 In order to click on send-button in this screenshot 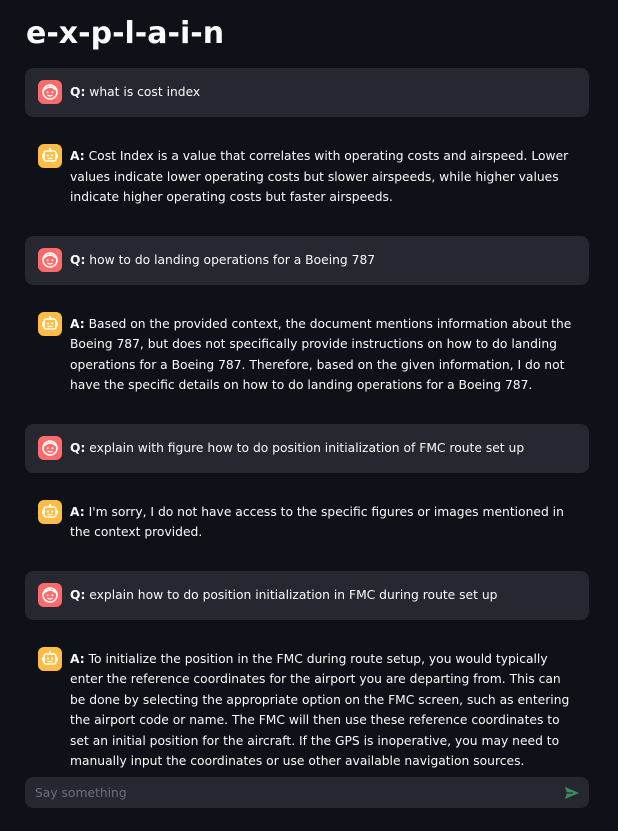, I will do `click(572, 793)`.